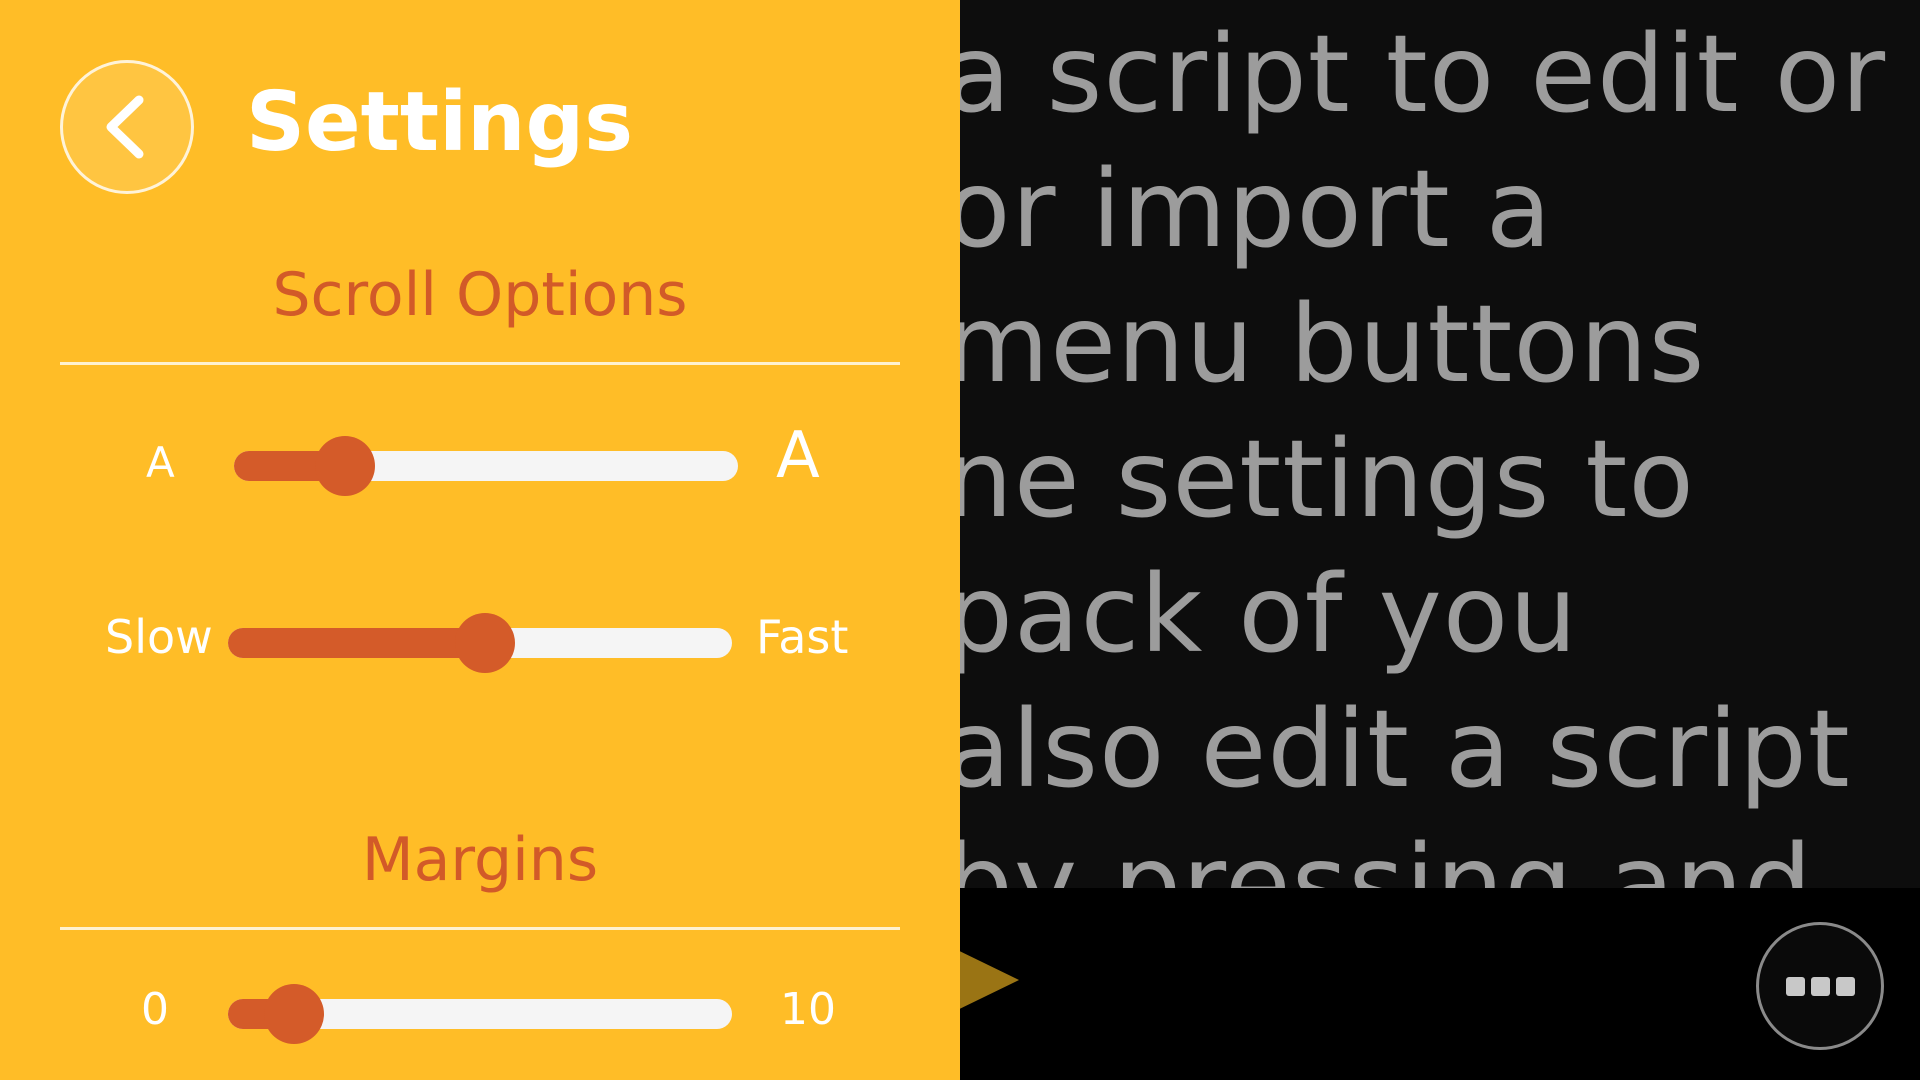 The image size is (1920, 1080). What do you see at coordinates (160, 462) in the screenshot?
I see `font-size-min-label: A` at bounding box center [160, 462].